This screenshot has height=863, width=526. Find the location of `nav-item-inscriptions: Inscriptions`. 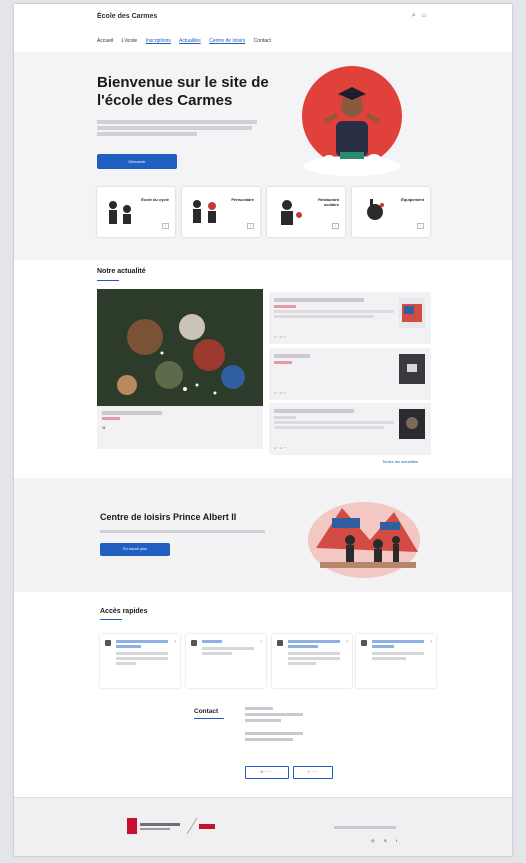

nav-item-inscriptions: Inscriptions is located at coordinates (158, 41).